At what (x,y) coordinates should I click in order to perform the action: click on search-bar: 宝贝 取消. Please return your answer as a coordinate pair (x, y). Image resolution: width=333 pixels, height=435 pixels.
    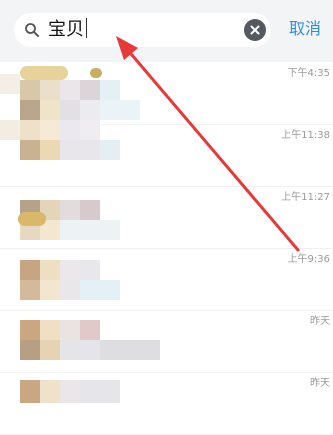
    Looking at the image, I should click on (166, 31).